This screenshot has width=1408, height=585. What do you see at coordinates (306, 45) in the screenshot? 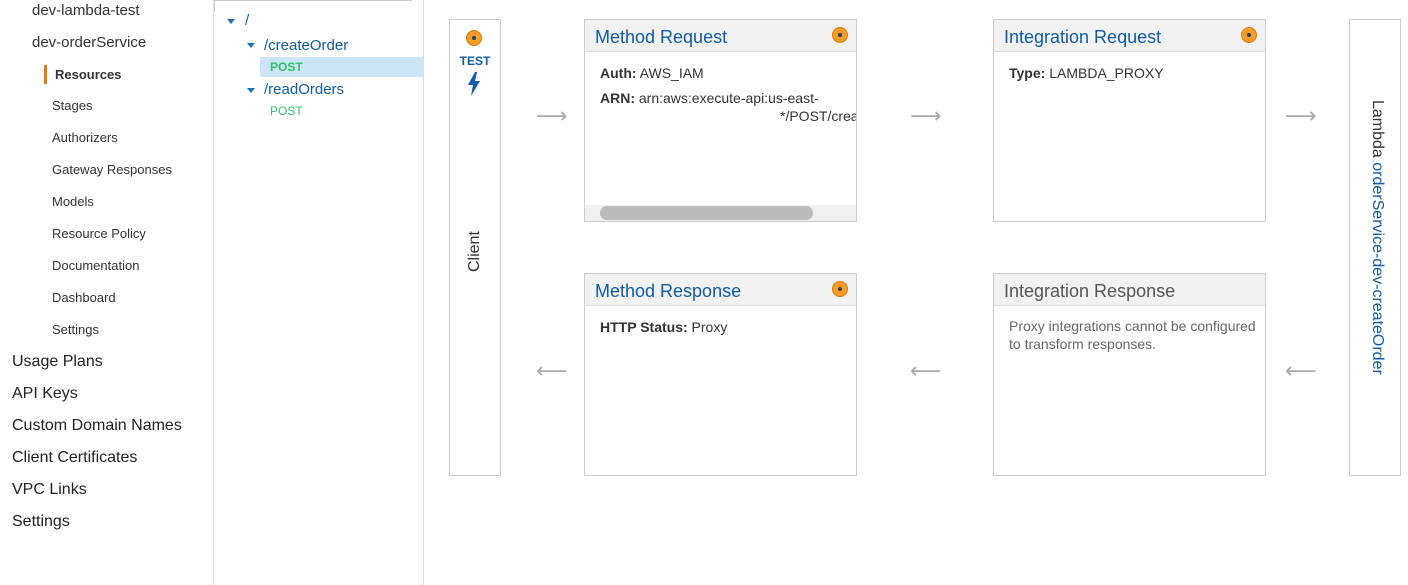
I see `tree-resource-createorder: /createOrder` at bounding box center [306, 45].